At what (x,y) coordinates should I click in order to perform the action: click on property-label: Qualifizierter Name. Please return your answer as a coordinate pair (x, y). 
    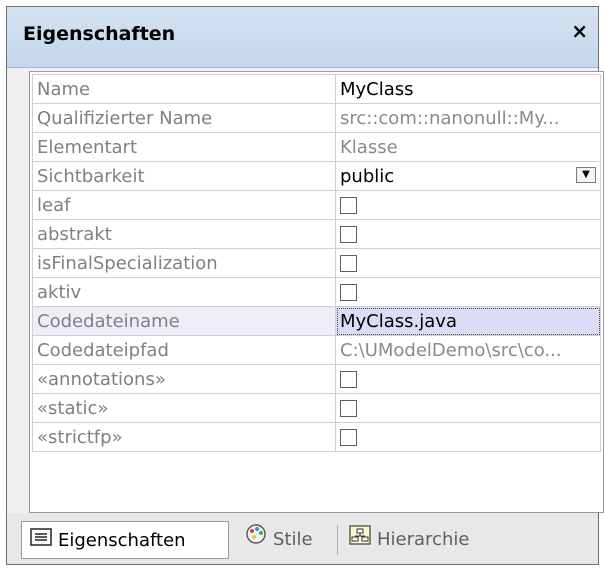
    Looking at the image, I should click on (184, 118).